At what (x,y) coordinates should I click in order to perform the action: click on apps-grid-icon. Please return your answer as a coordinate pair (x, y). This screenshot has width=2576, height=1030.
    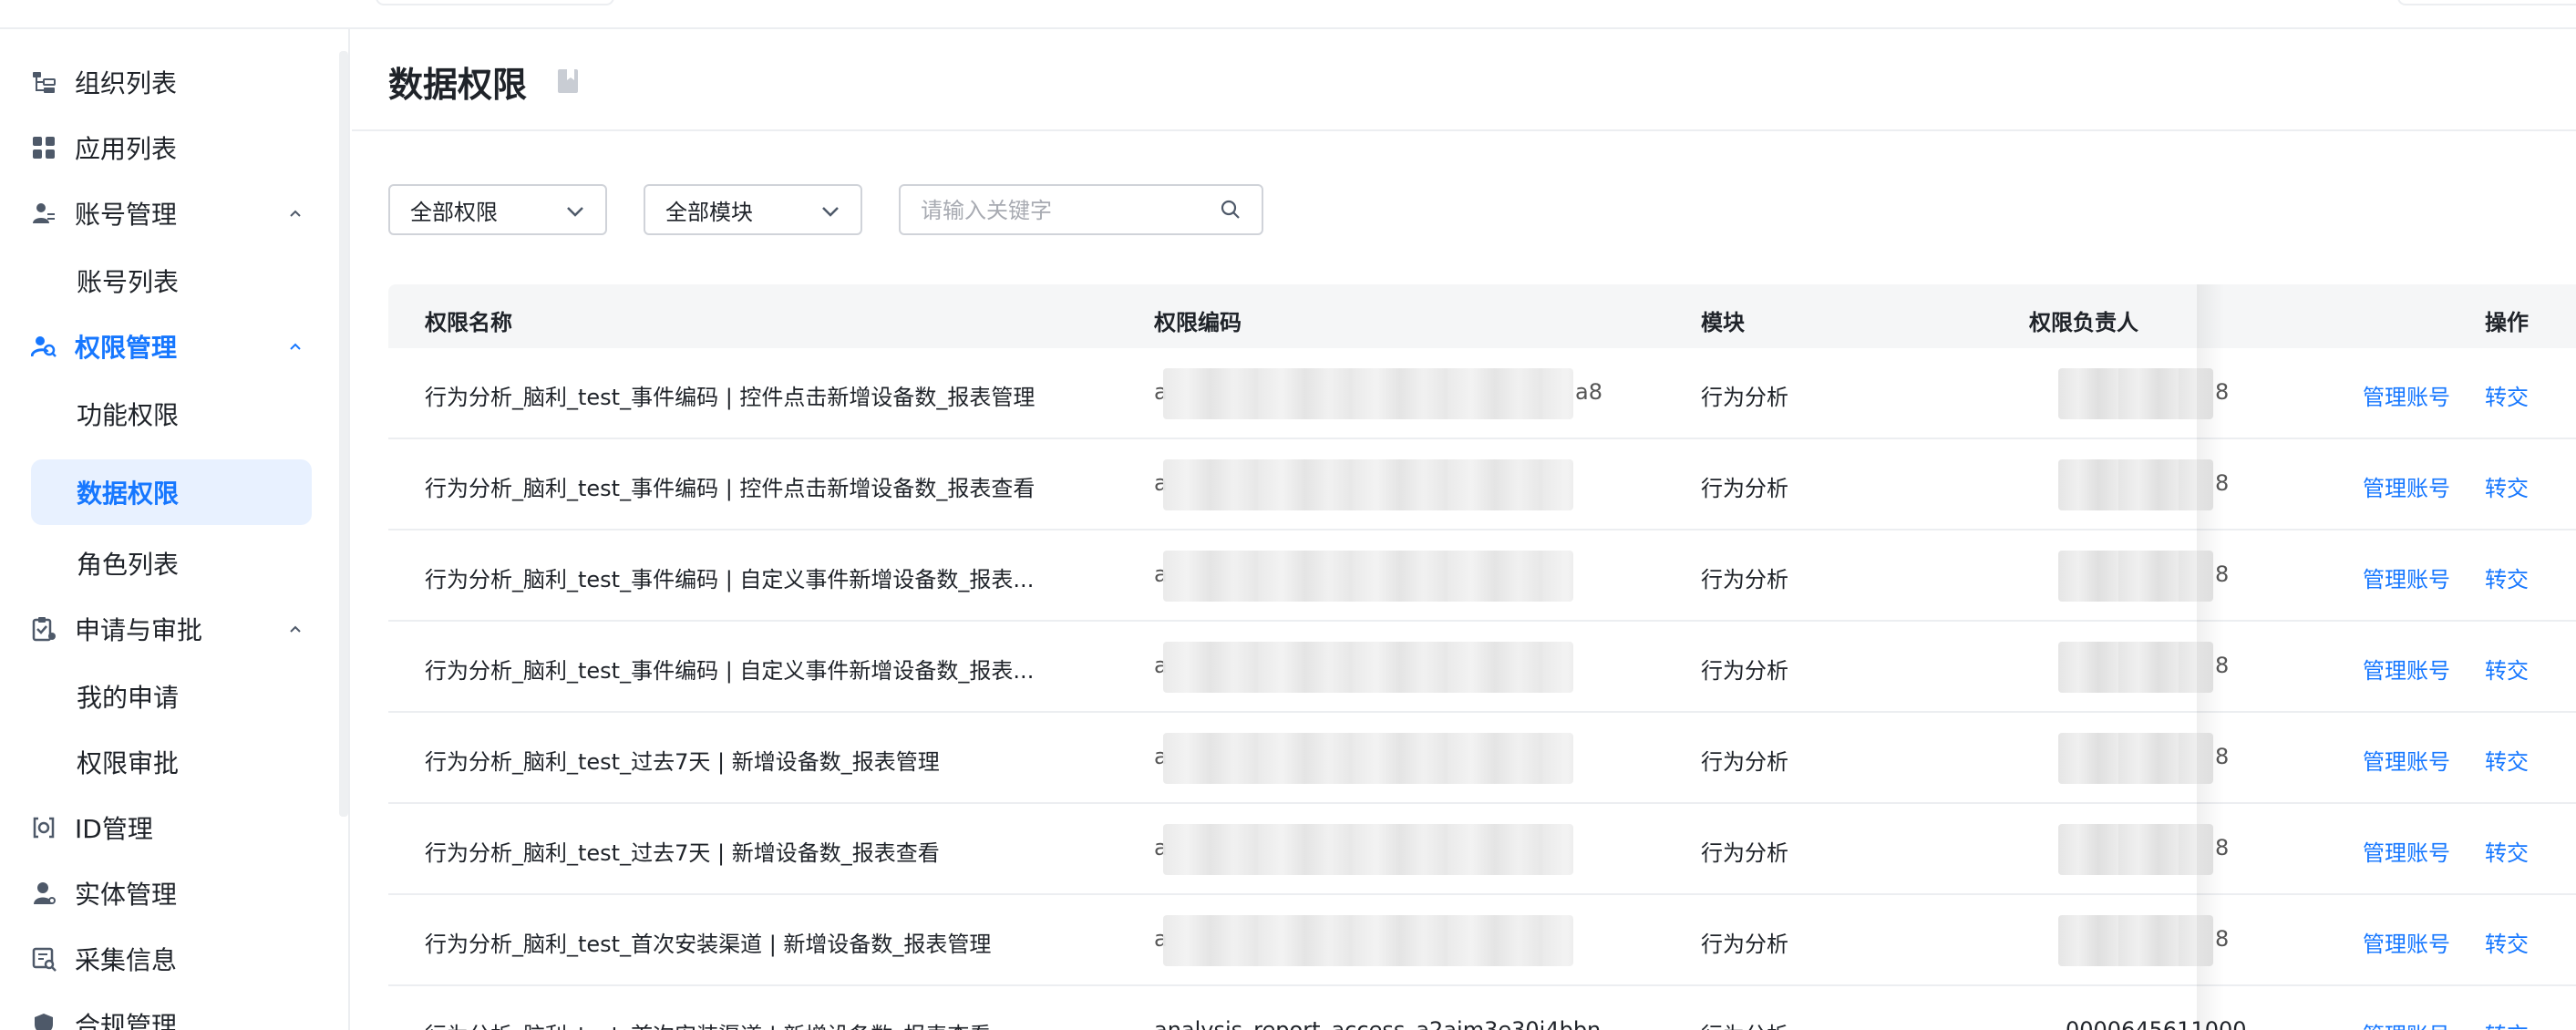
    Looking at the image, I should click on (44, 147).